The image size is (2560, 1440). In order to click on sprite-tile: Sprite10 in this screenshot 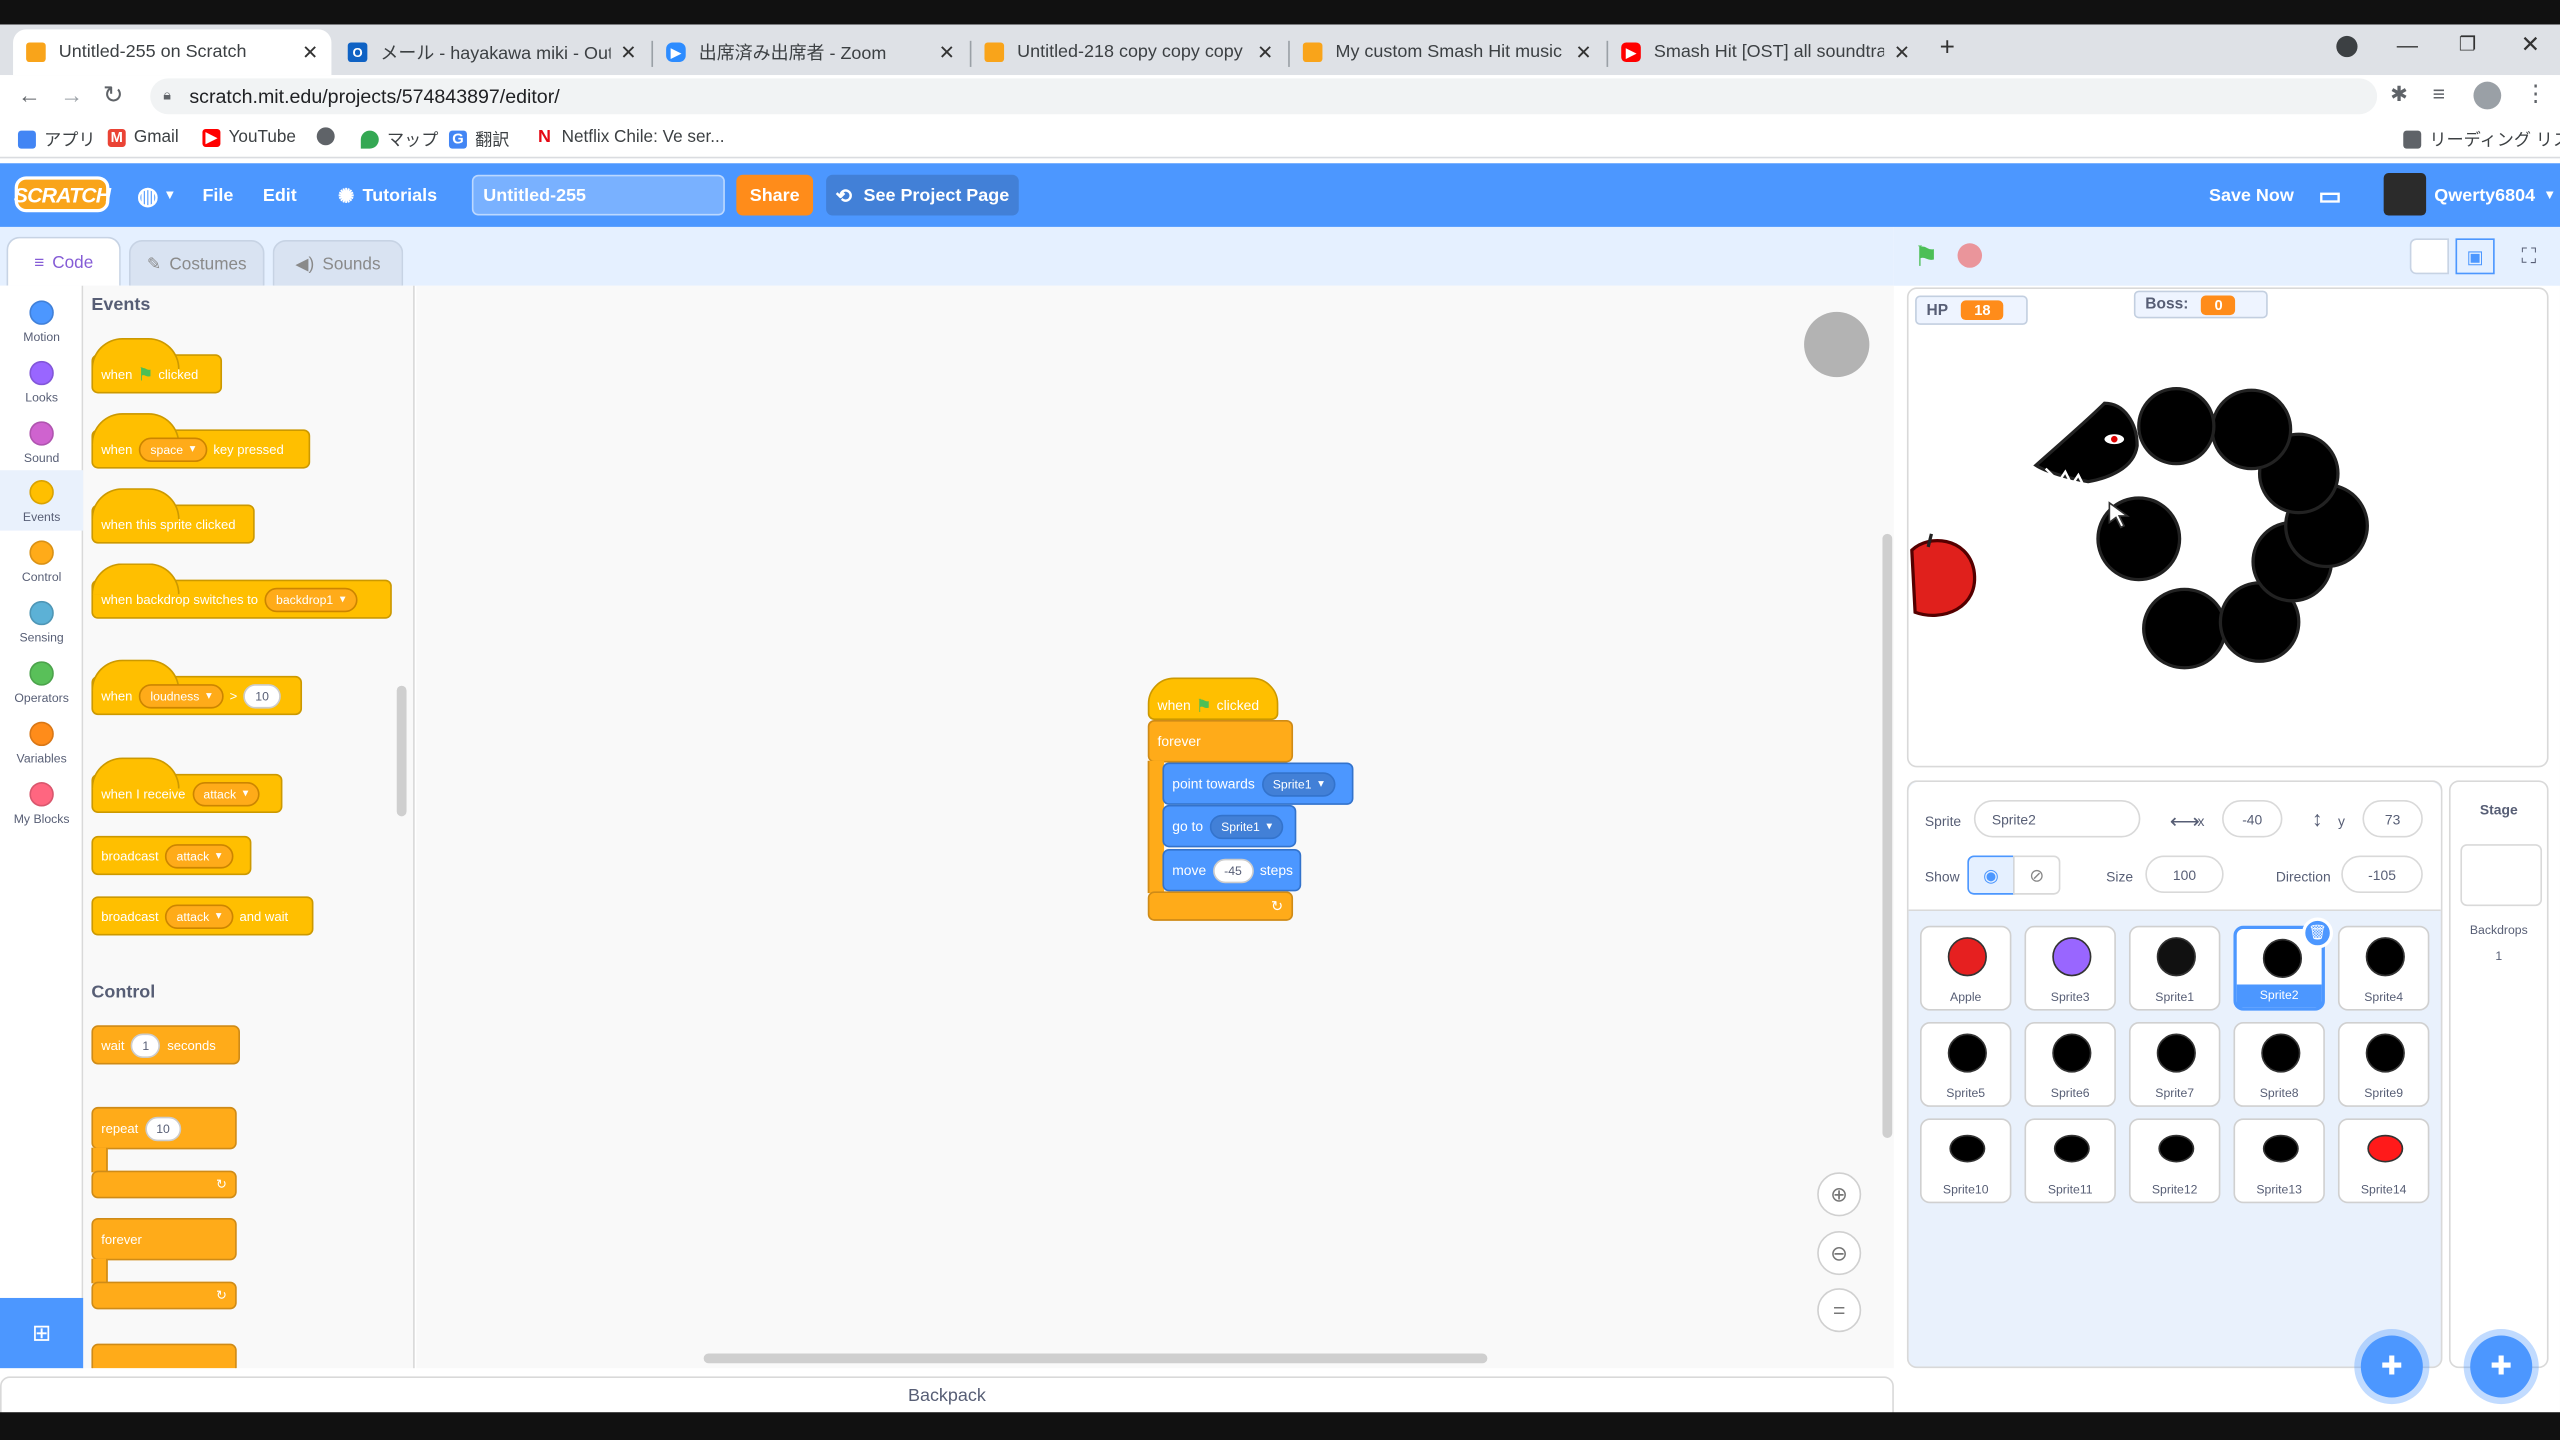, I will do `click(1965, 1161)`.